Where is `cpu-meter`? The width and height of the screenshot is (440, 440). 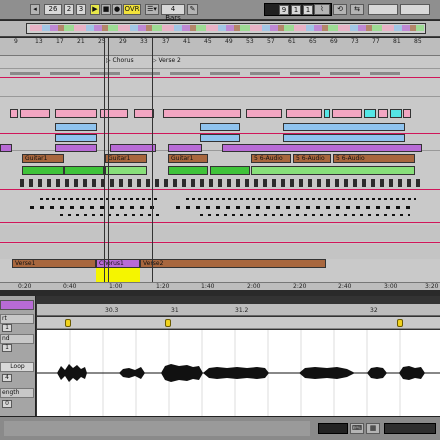
cpu-meter is located at coordinates (333, 428).